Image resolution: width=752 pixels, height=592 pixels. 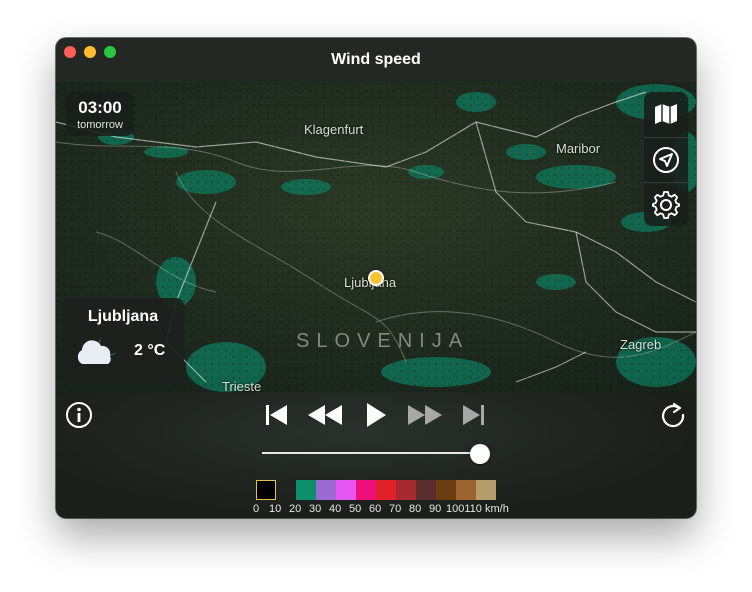 What do you see at coordinates (435, 509) in the screenshot?
I see `legend-label: 90` at bounding box center [435, 509].